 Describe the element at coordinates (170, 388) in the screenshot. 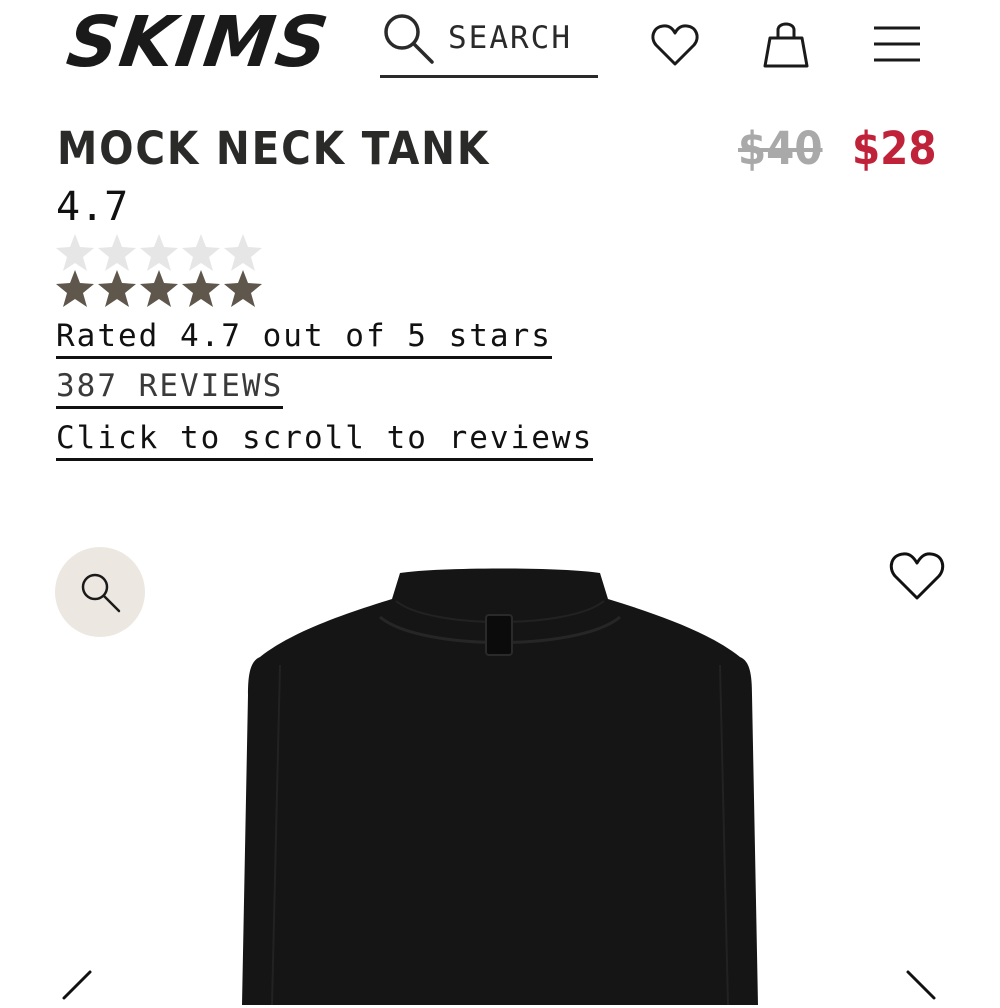

I see `reviews-count-link: 387 REVIEWS` at that location.